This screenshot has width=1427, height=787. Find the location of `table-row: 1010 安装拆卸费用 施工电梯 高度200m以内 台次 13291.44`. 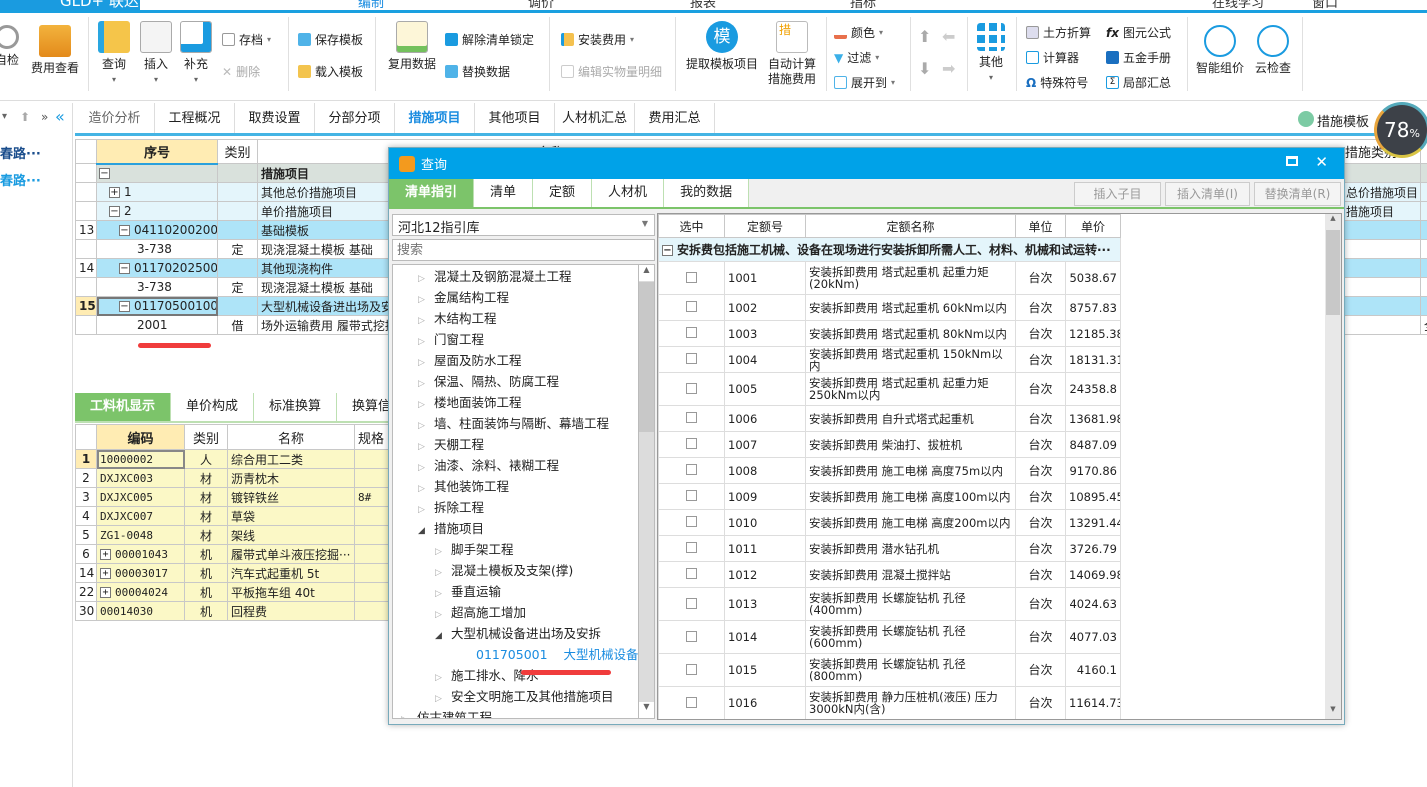

table-row: 1010 安装拆卸费用 施工电梯 高度200m以内 台次 13291.44 is located at coordinates (889, 522).